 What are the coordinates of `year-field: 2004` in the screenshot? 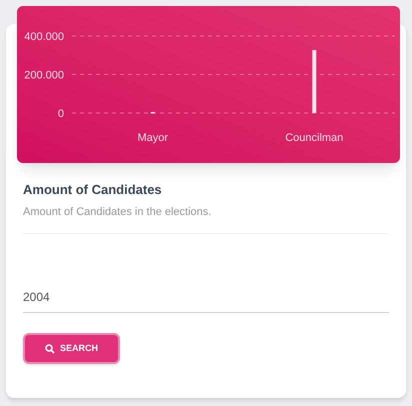 It's located at (206, 300).